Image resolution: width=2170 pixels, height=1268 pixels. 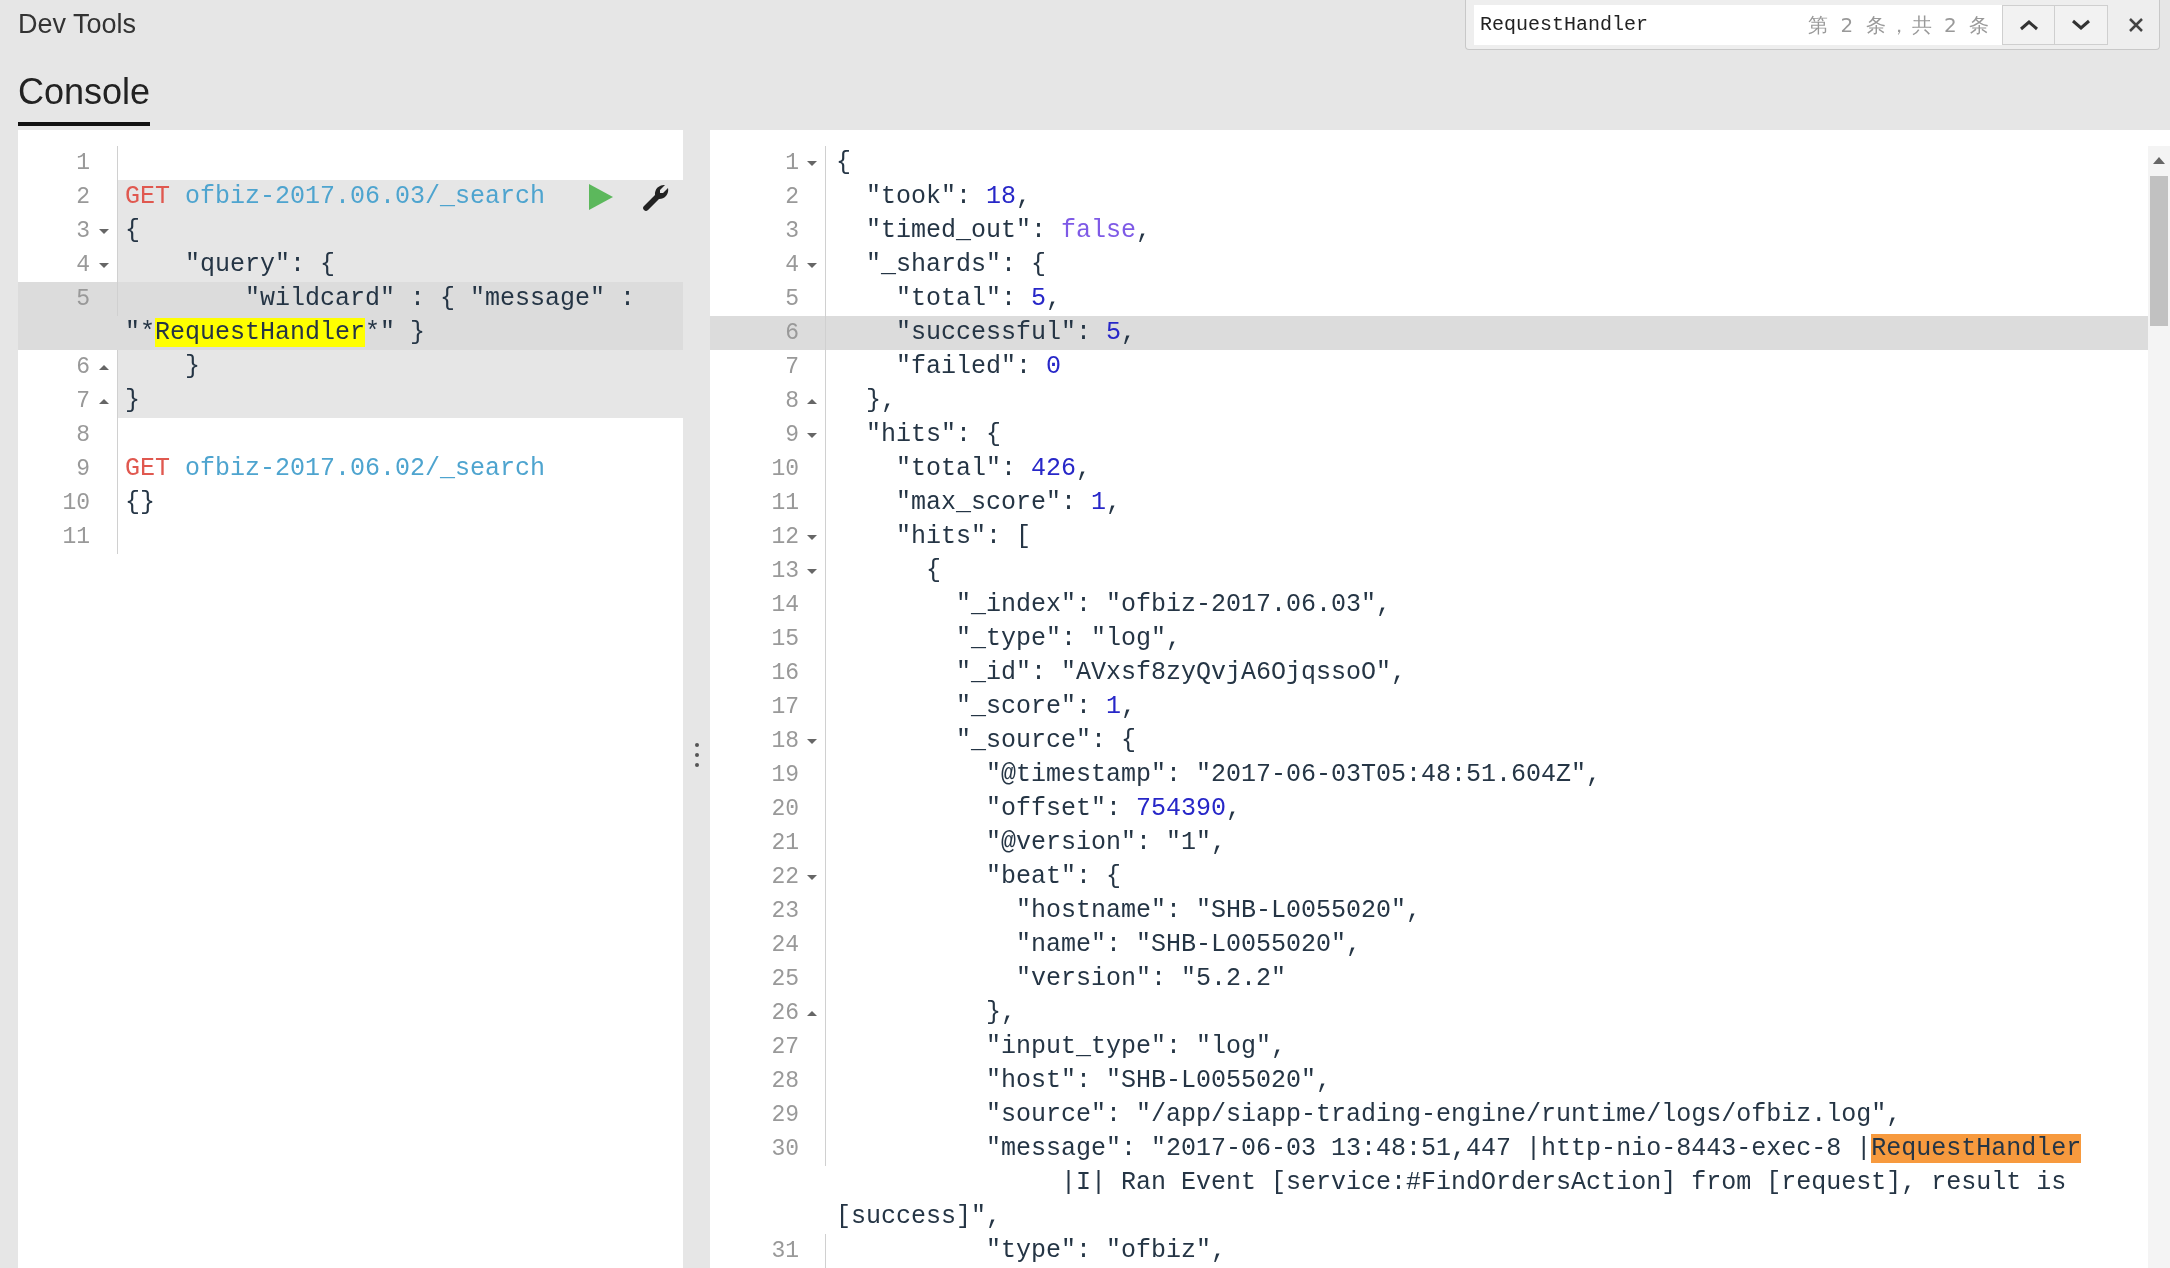 I want to click on code-line: "@version": "1",, so click(x=1106, y=843).